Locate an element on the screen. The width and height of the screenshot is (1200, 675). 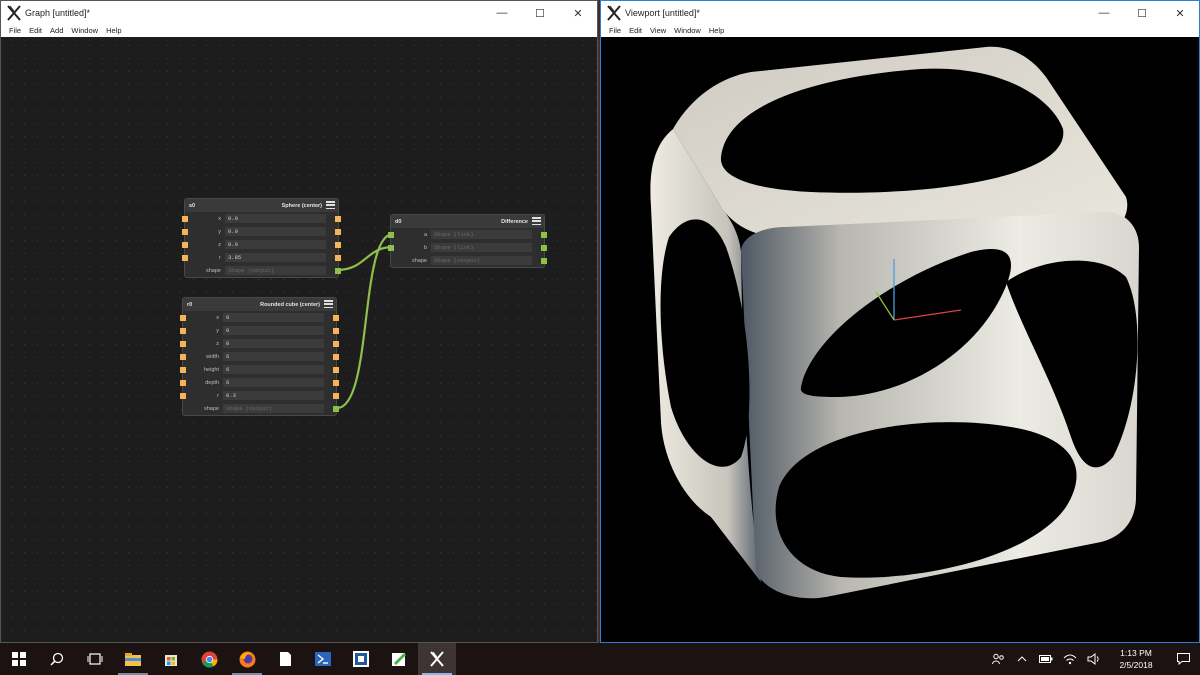
taskbar-file-explorer is located at coordinates (133, 659).